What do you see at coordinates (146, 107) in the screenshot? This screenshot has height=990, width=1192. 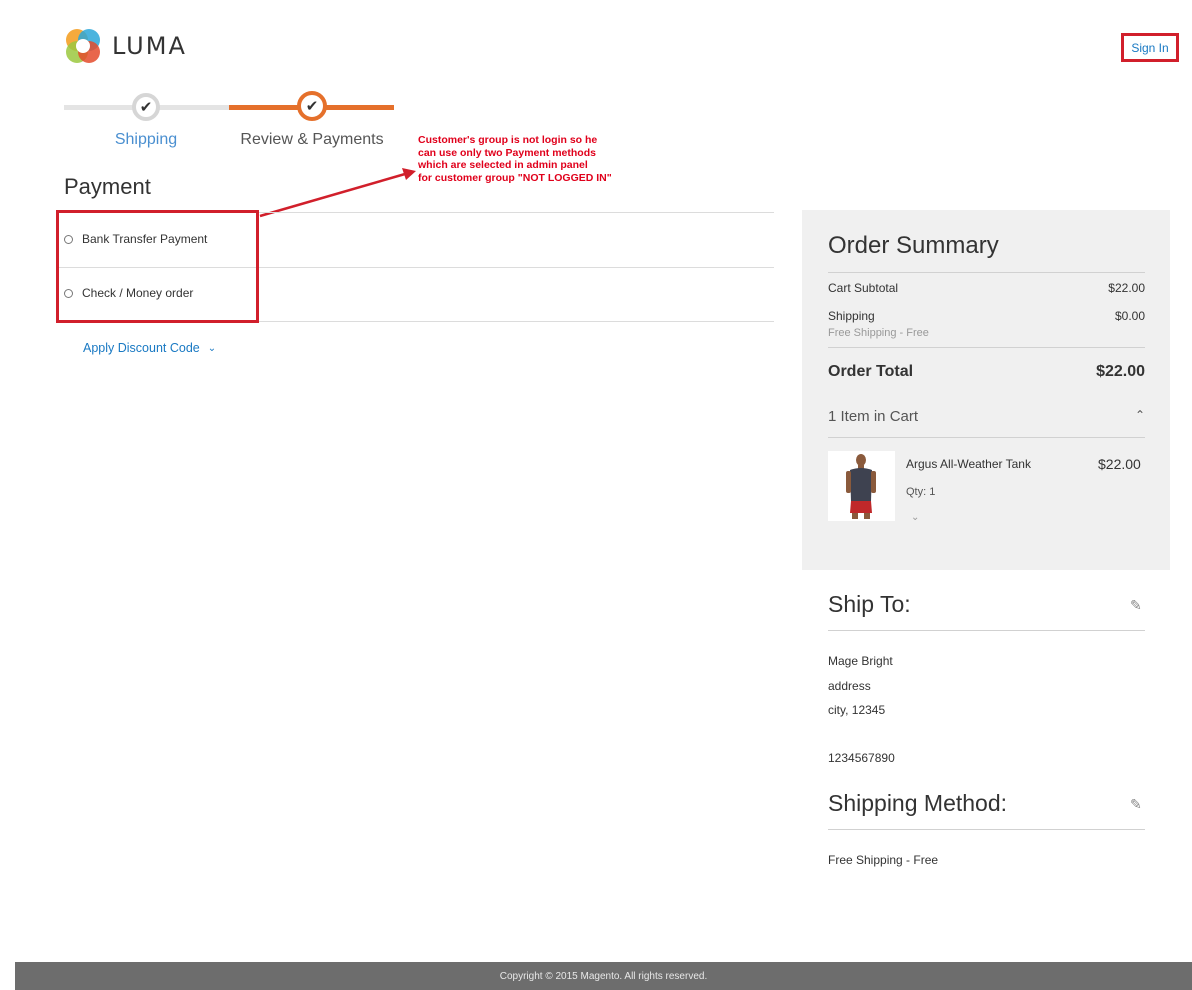 I see `step-shipping-check-icon: ✔` at bounding box center [146, 107].